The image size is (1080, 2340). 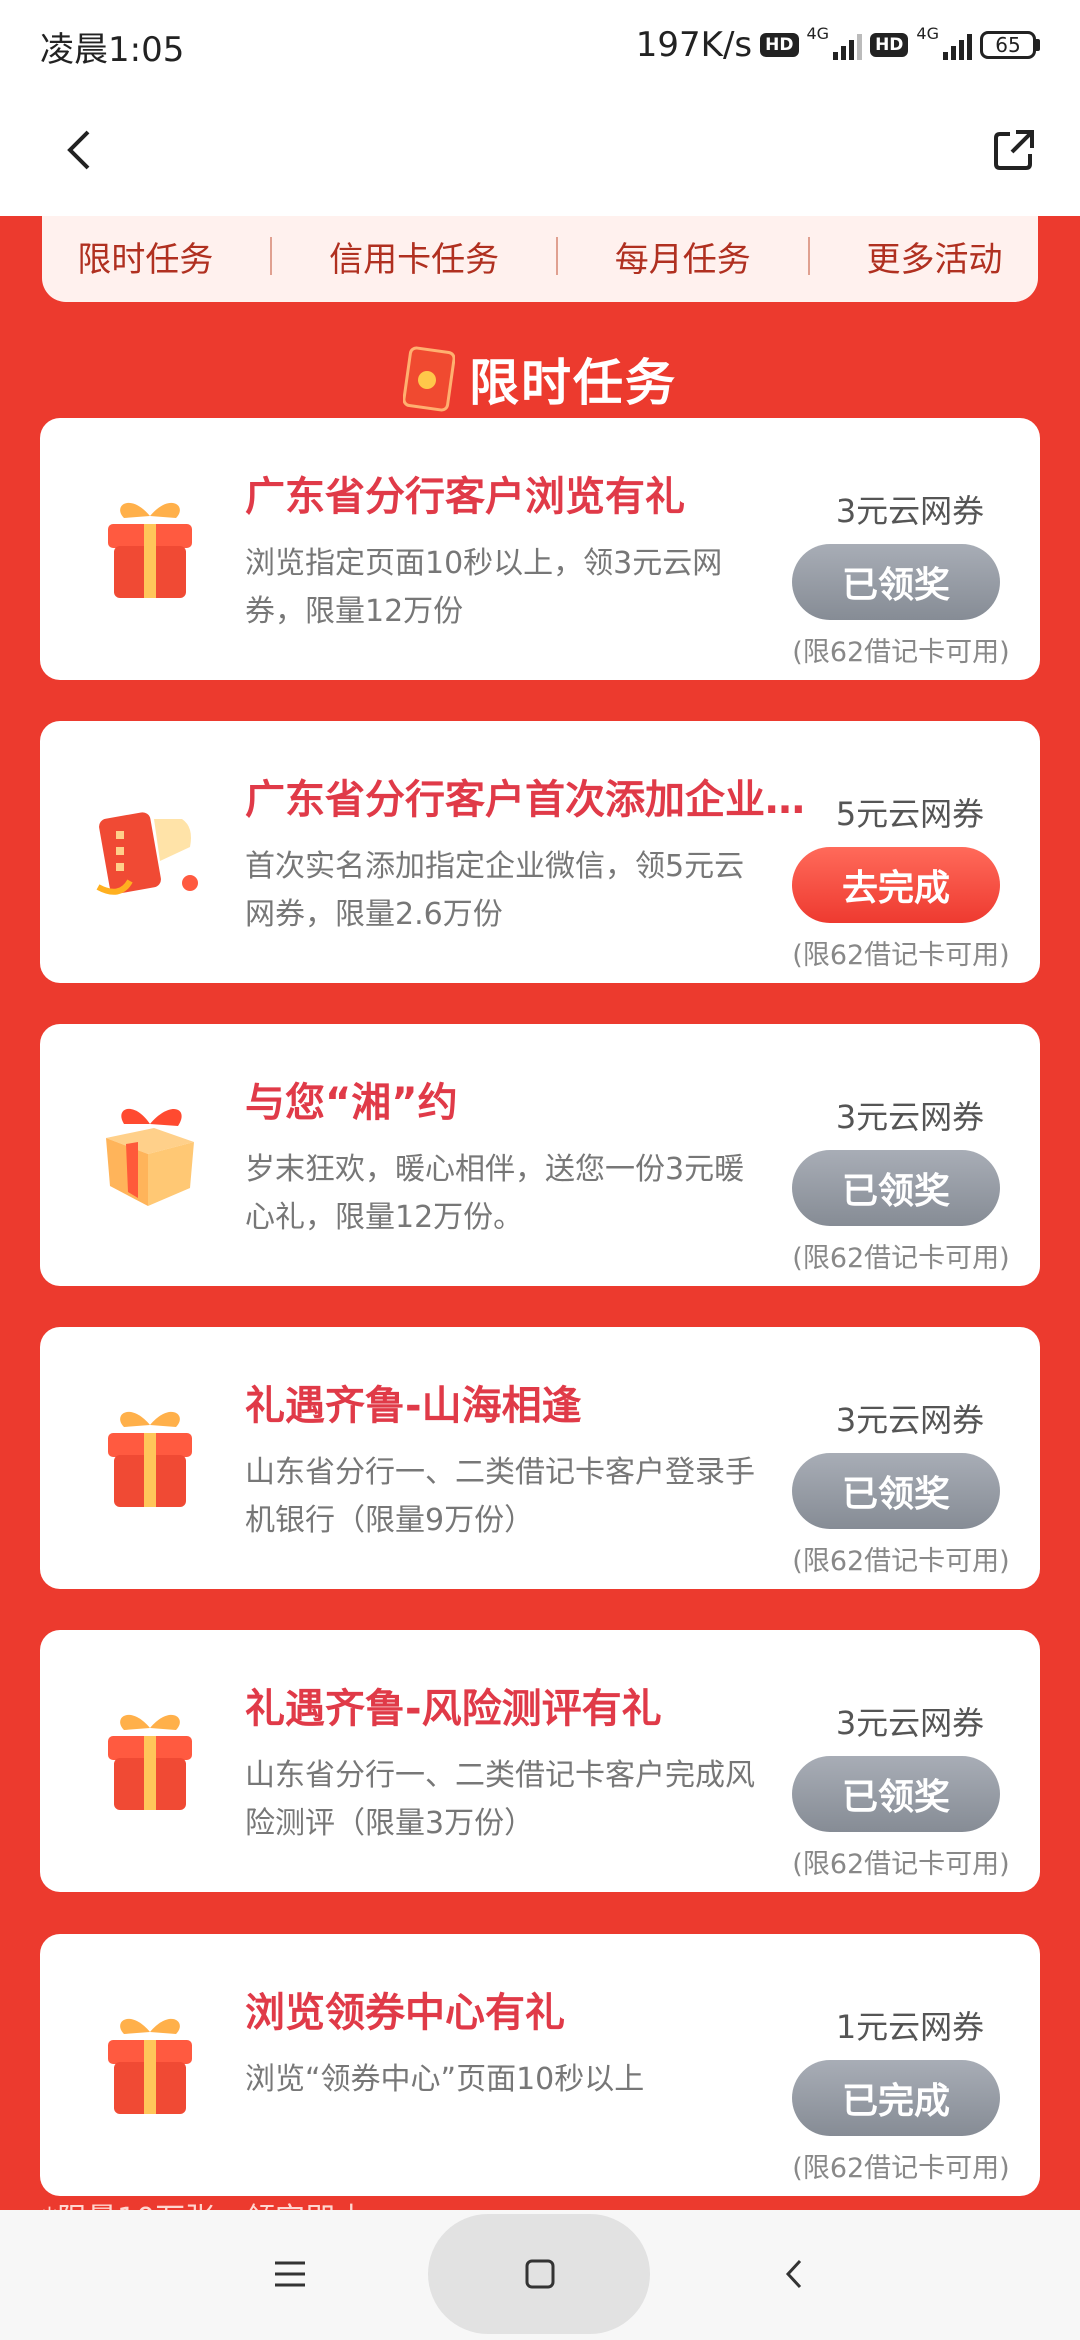 I want to click on home-square-icon, so click(x=540, y=2274).